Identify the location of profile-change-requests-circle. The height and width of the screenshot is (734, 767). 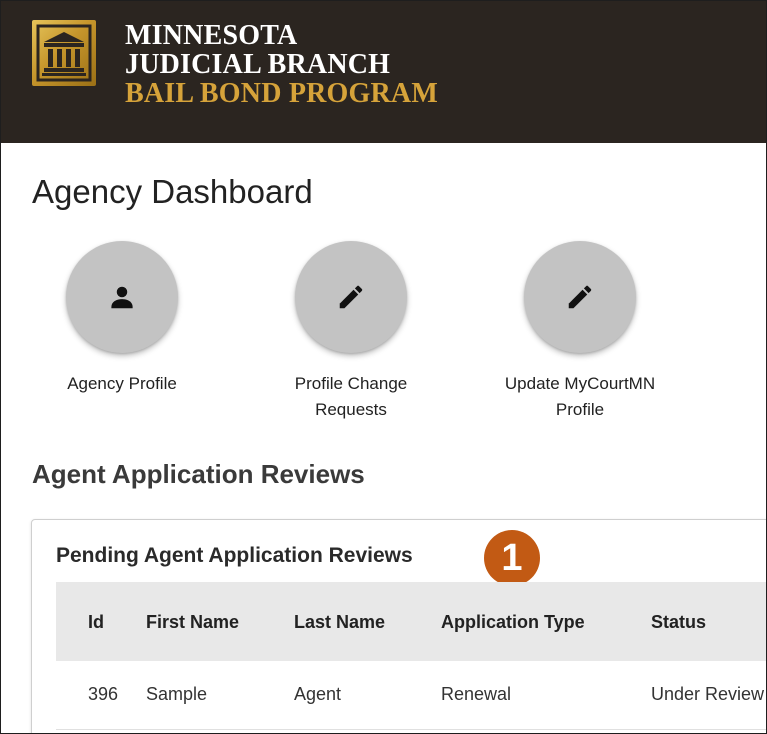
(351, 297).